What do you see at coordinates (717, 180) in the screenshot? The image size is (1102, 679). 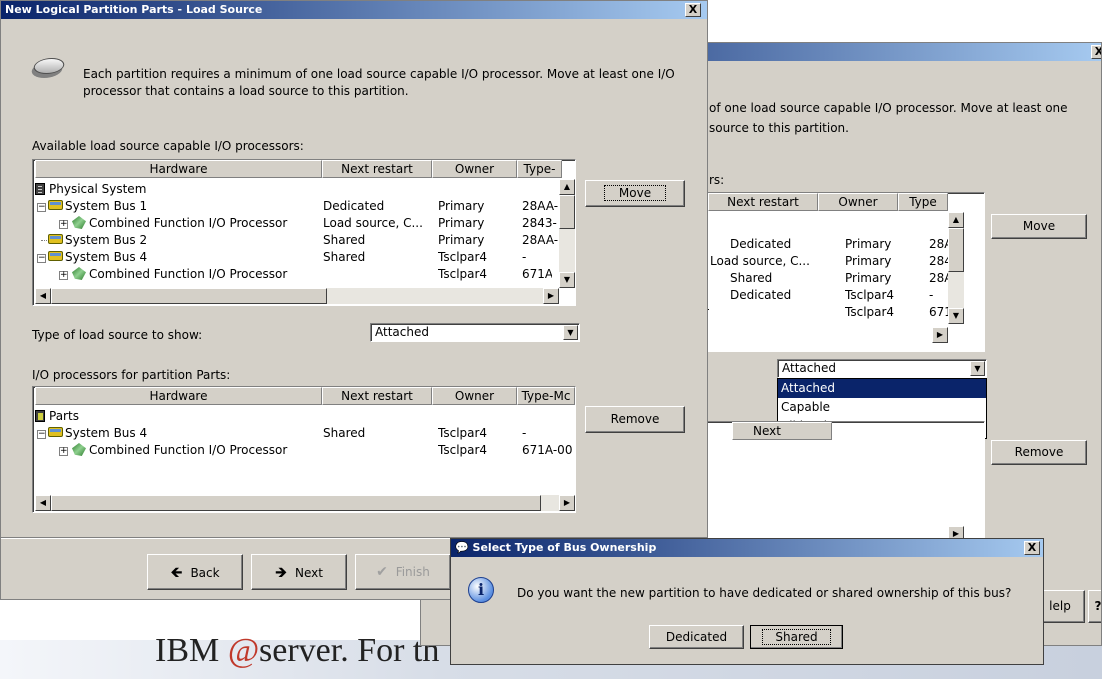 I see `back-available-label: rs:` at bounding box center [717, 180].